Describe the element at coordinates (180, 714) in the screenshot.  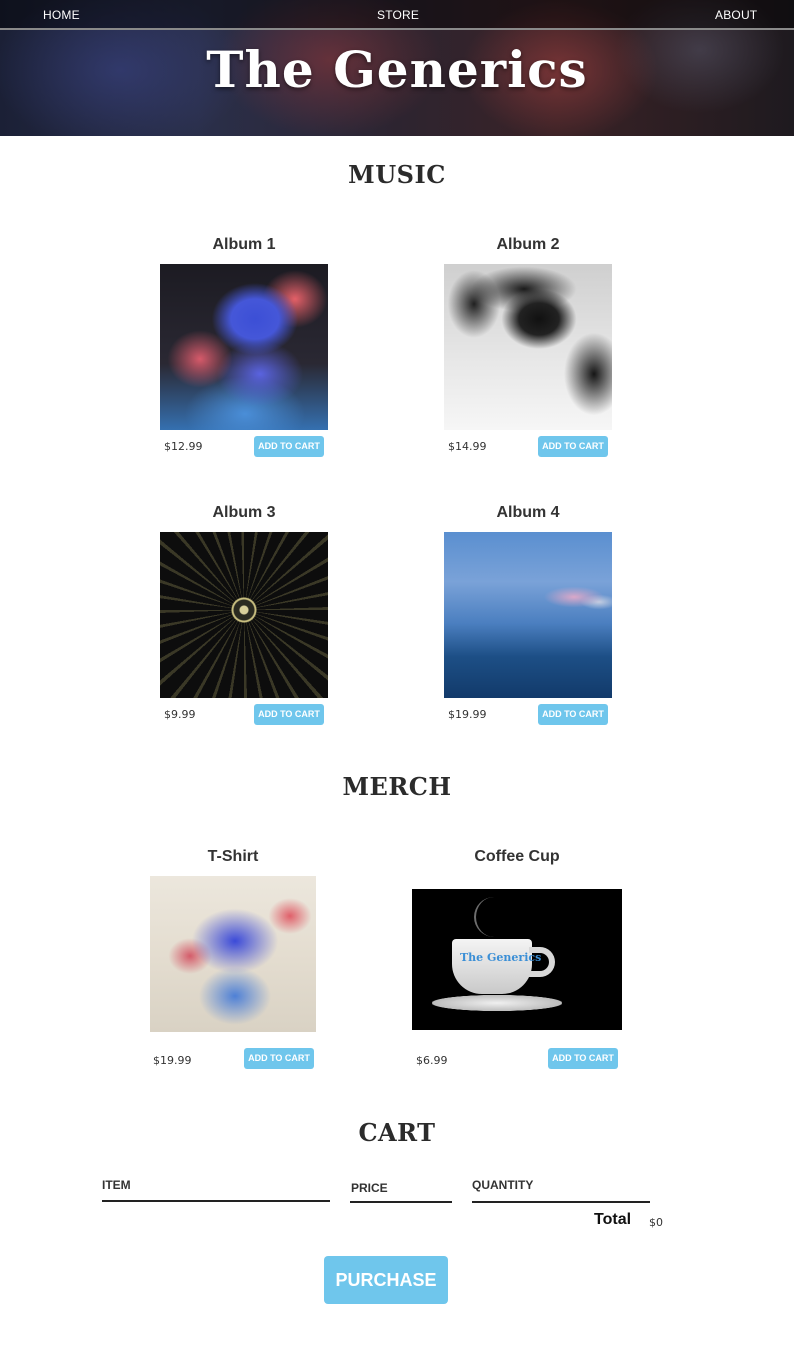
I see `album-3-price: $9.99` at that location.